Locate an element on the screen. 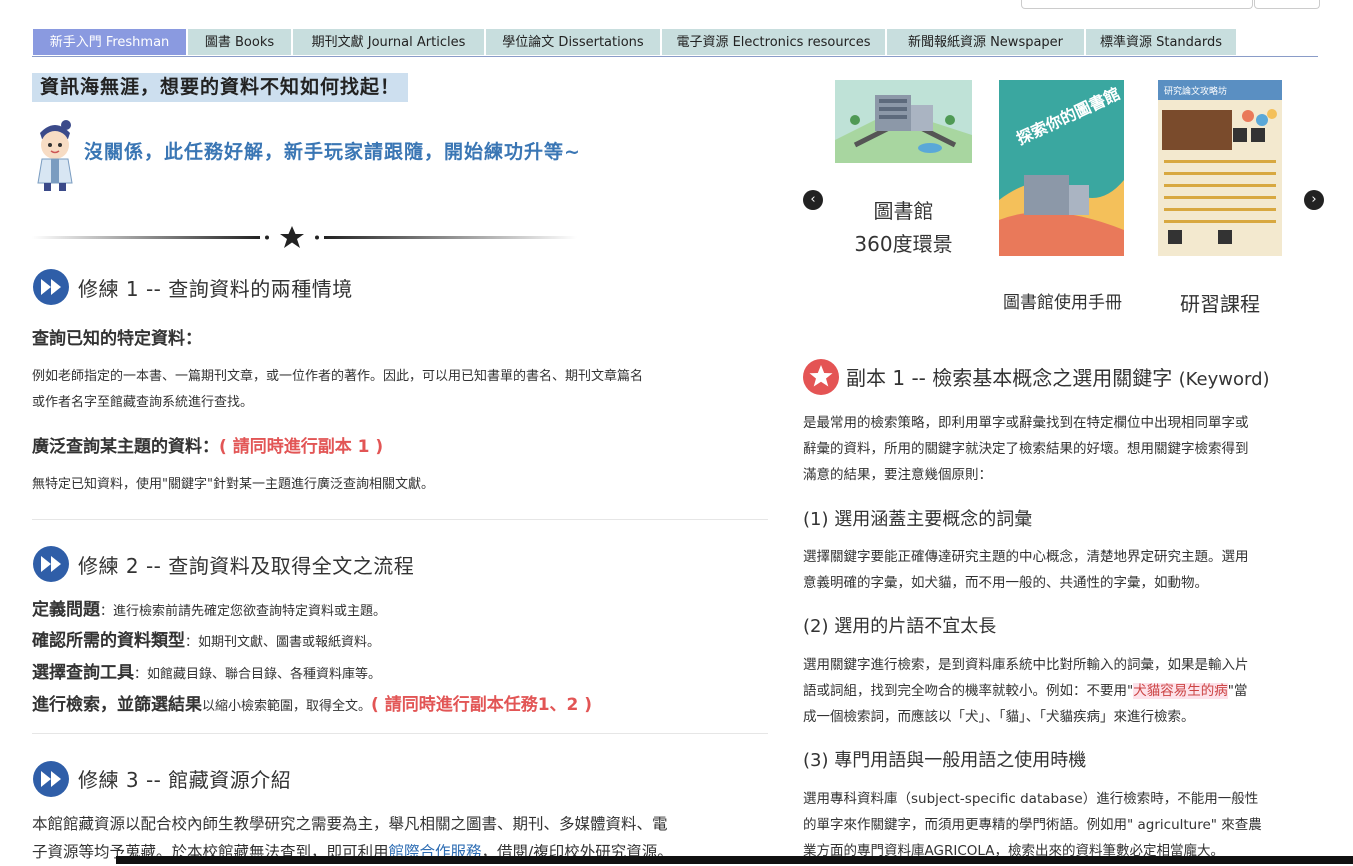 Image resolution: width=1353 pixels, height=866 pixels. section2-title: 修練 2 -- 查詢資料及取得全文之流程 is located at coordinates (246, 566).